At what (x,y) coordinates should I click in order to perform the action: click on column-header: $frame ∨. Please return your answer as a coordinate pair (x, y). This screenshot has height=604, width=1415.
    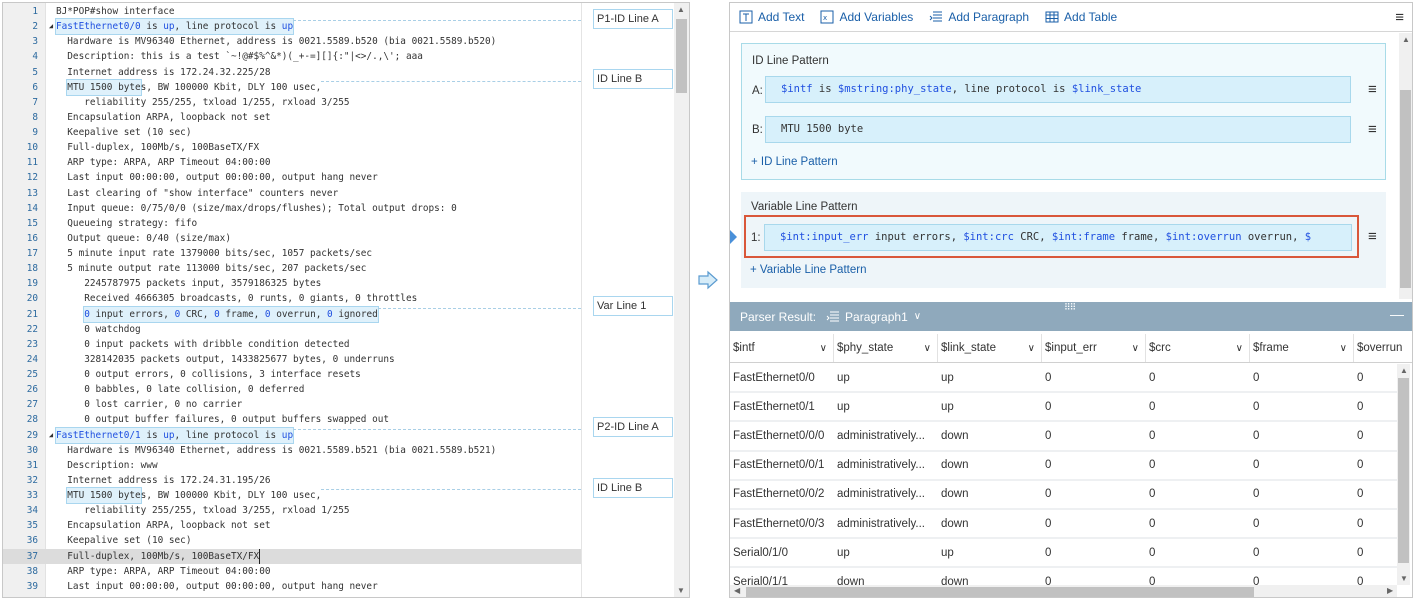
    Looking at the image, I should click on (1302, 348).